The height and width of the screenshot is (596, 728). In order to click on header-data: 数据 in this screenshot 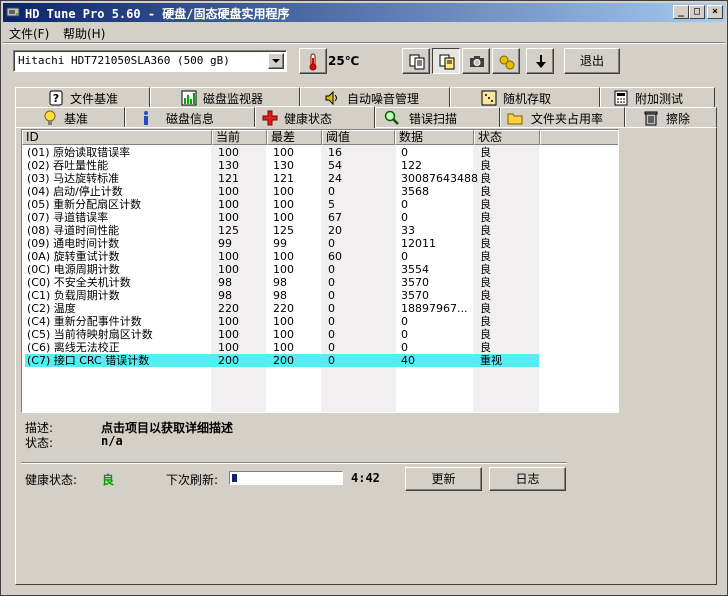, I will do `click(434, 137)`.